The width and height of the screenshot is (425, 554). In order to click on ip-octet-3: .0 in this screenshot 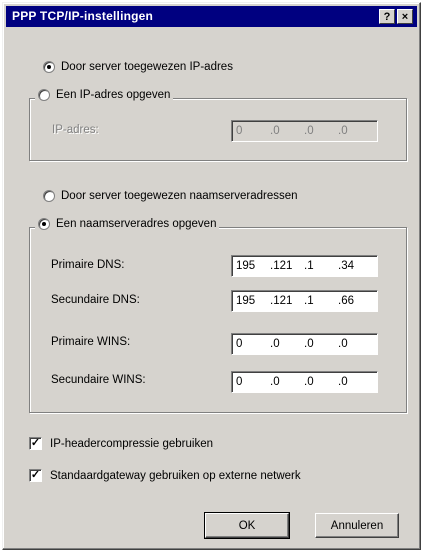, I will do `click(309, 131)`.